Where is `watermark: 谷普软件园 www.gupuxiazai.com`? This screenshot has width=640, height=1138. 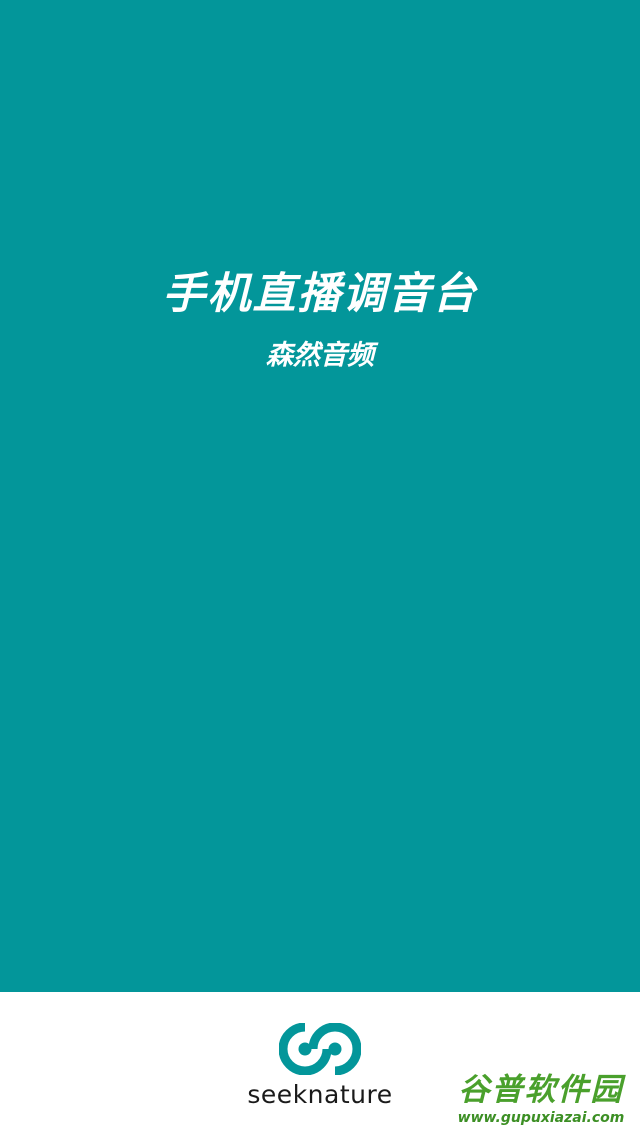
watermark: 谷普软件园 www.gupuxiazai.com is located at coordinates (541, 1103).